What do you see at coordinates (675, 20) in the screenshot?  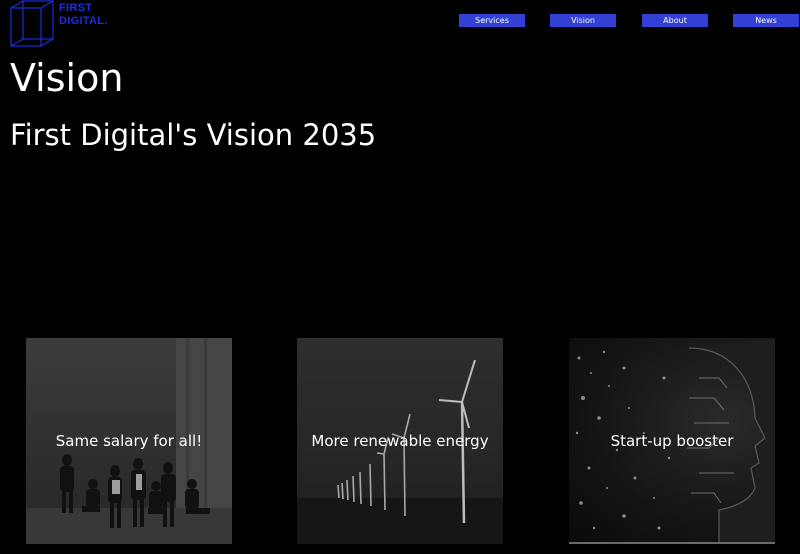 I see `nav-about-button: About` at bounding box center [675, 20].